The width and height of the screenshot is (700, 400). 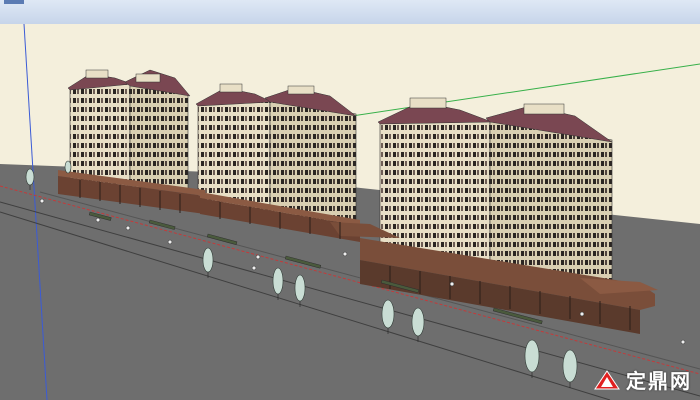 I want to click on window-tab, so click(x=14, y=2).